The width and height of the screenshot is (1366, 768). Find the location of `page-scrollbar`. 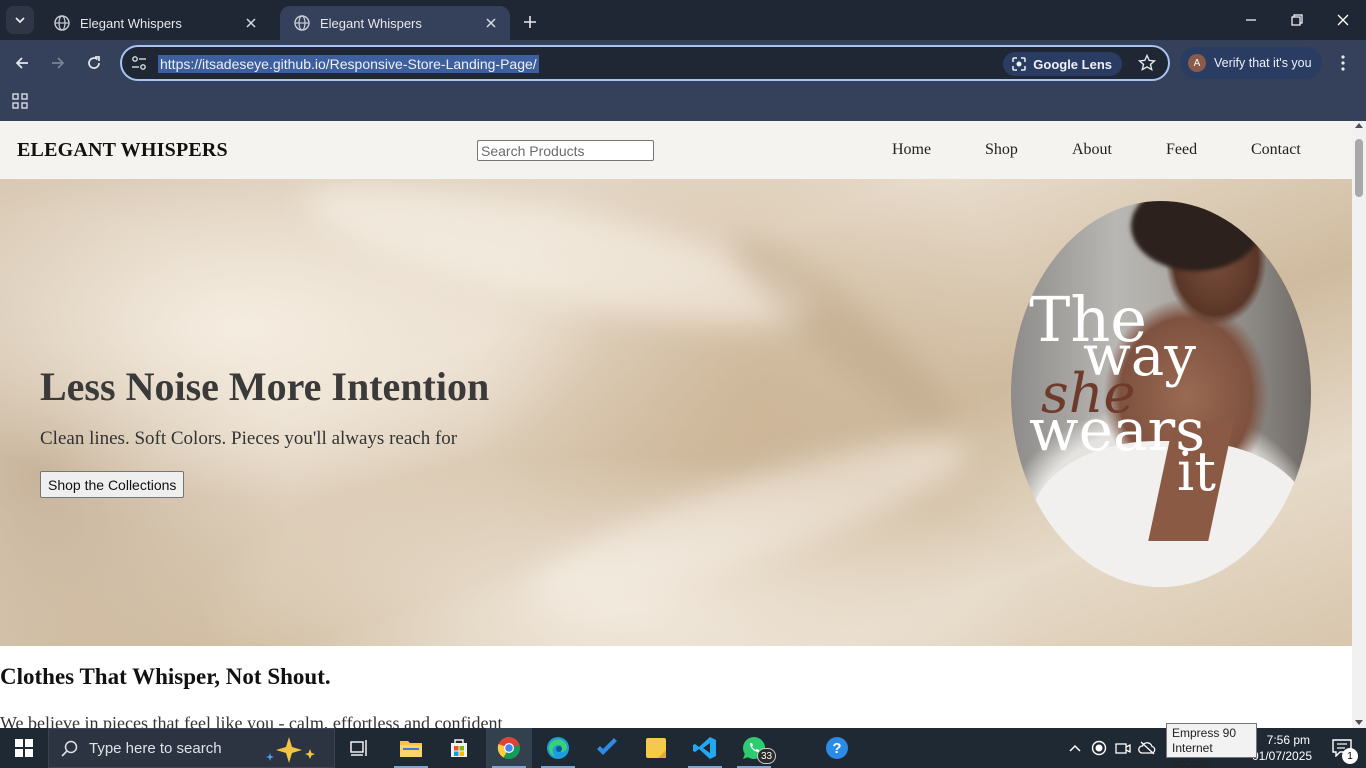

page-scrollbar is located at coordinates (1359, 424).